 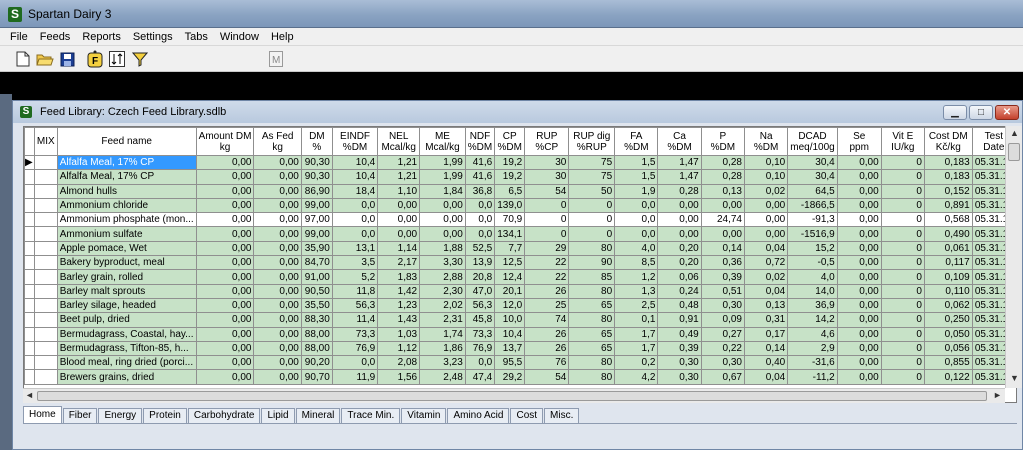 I want to click on table-cell: 75, so click(x=592, y=177).